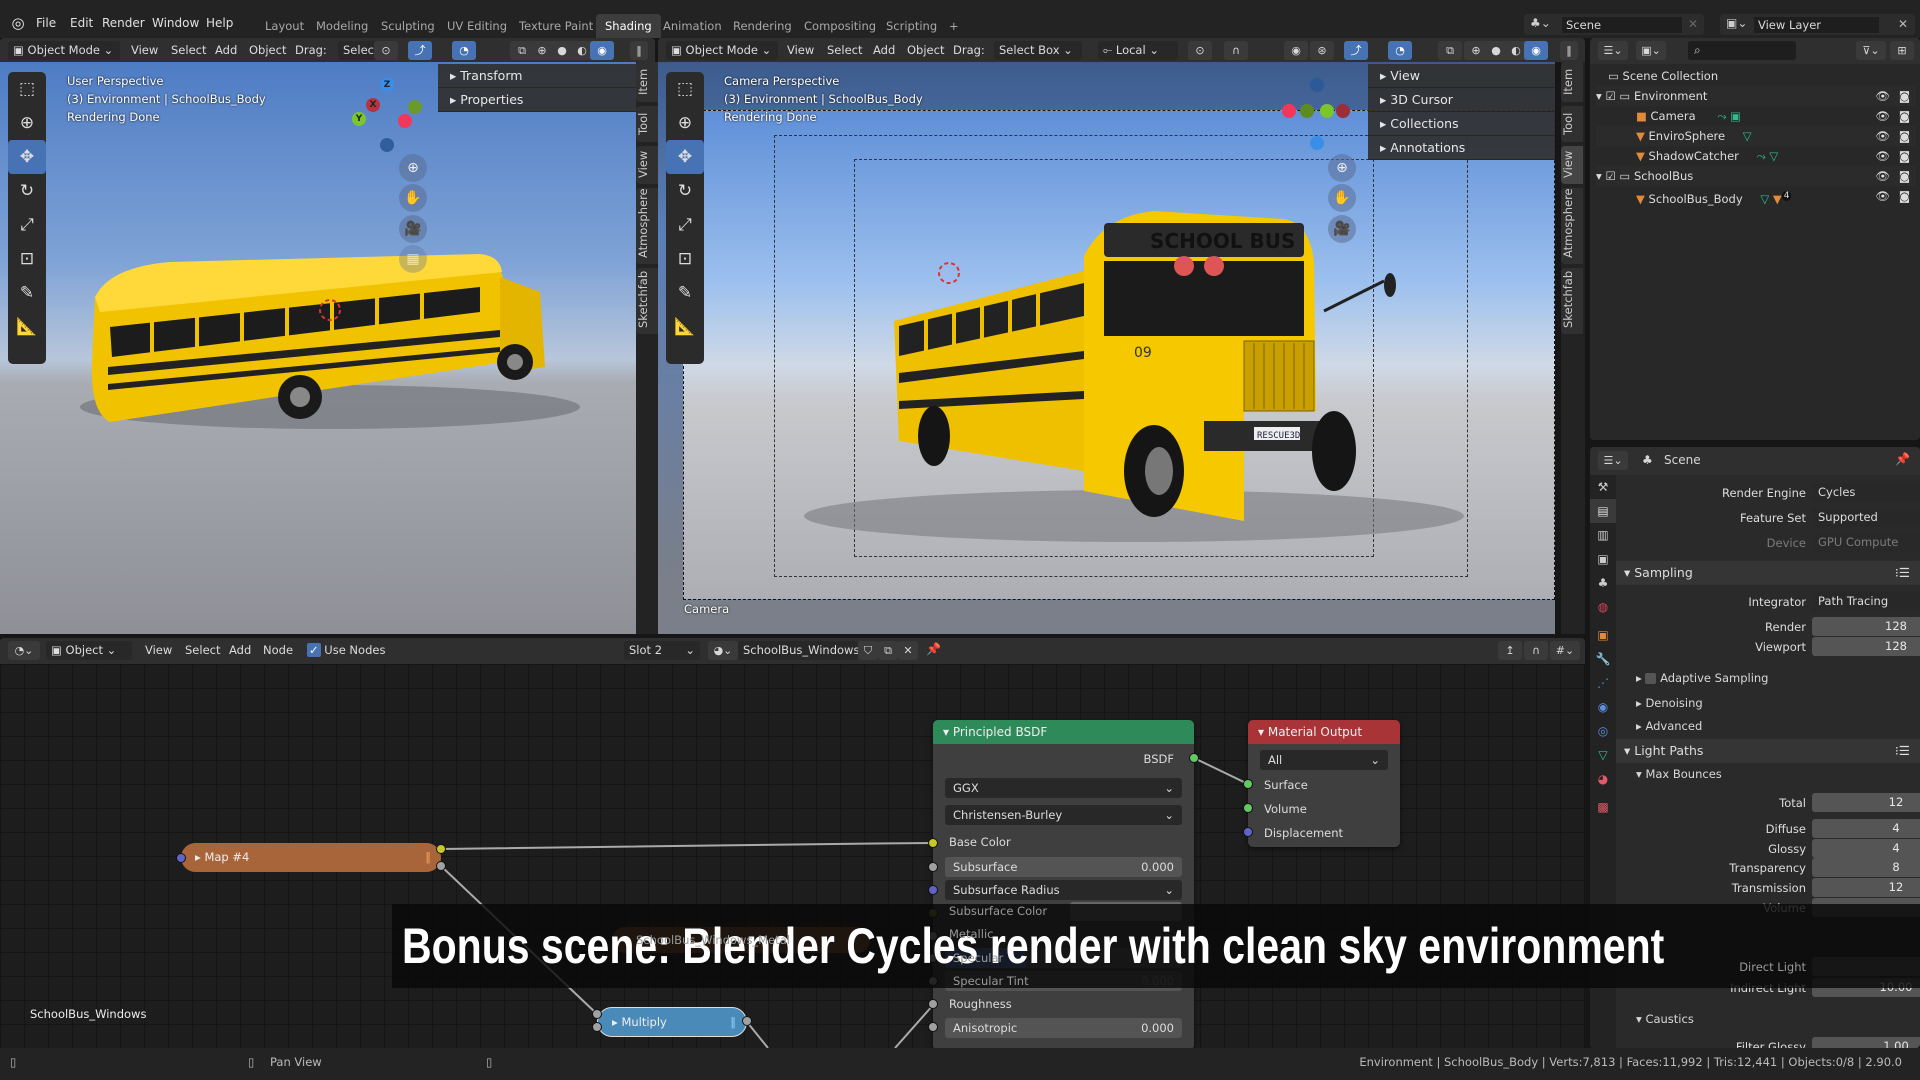 The height and width of the screenshot is (1080, 1920). I want to click on snap-icon: ⤴, so click(420, 50).